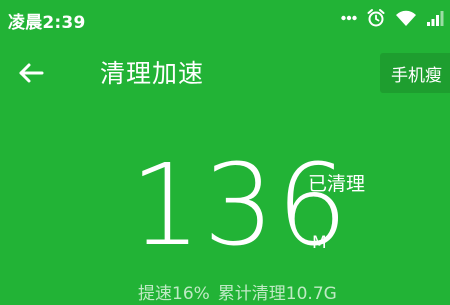 This screenshot has height=305, width=450. Describe the element at coordinates (337, 184) in the screenshot. I see `cleaned-label: 已清理` at that location.